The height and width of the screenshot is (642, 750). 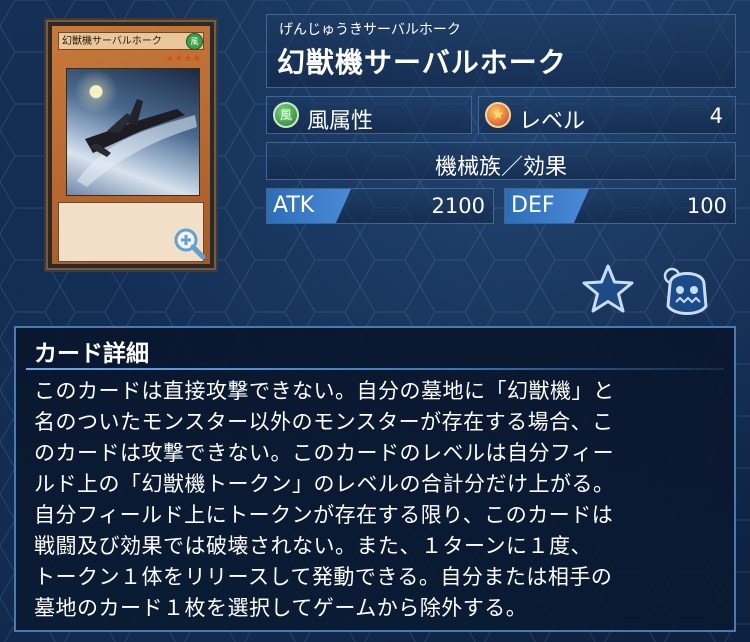 I want to click on wind-attribute-icon: 風, so click(x=286, y=115).